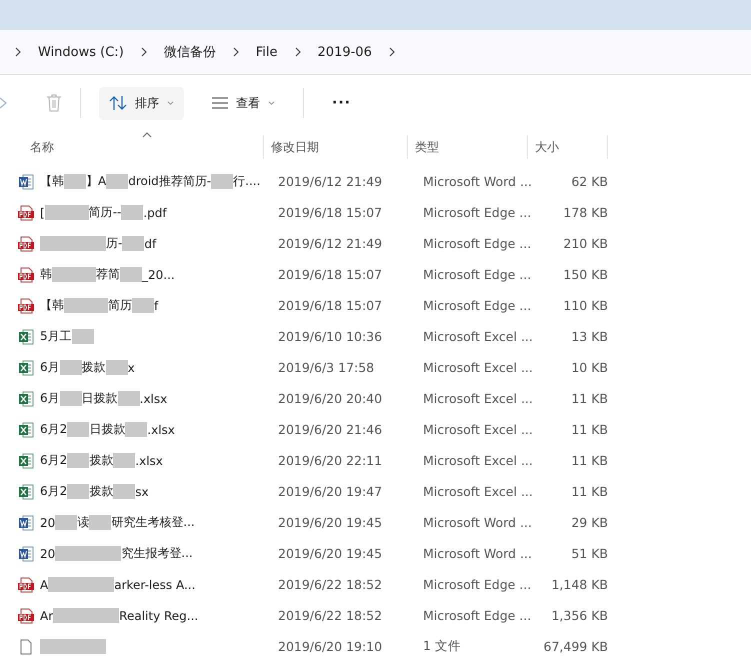  Describe the element at coordinates (330, 243) in the screenshot. I see `date-cell-text: 2019/6/12 21:49` at that location.